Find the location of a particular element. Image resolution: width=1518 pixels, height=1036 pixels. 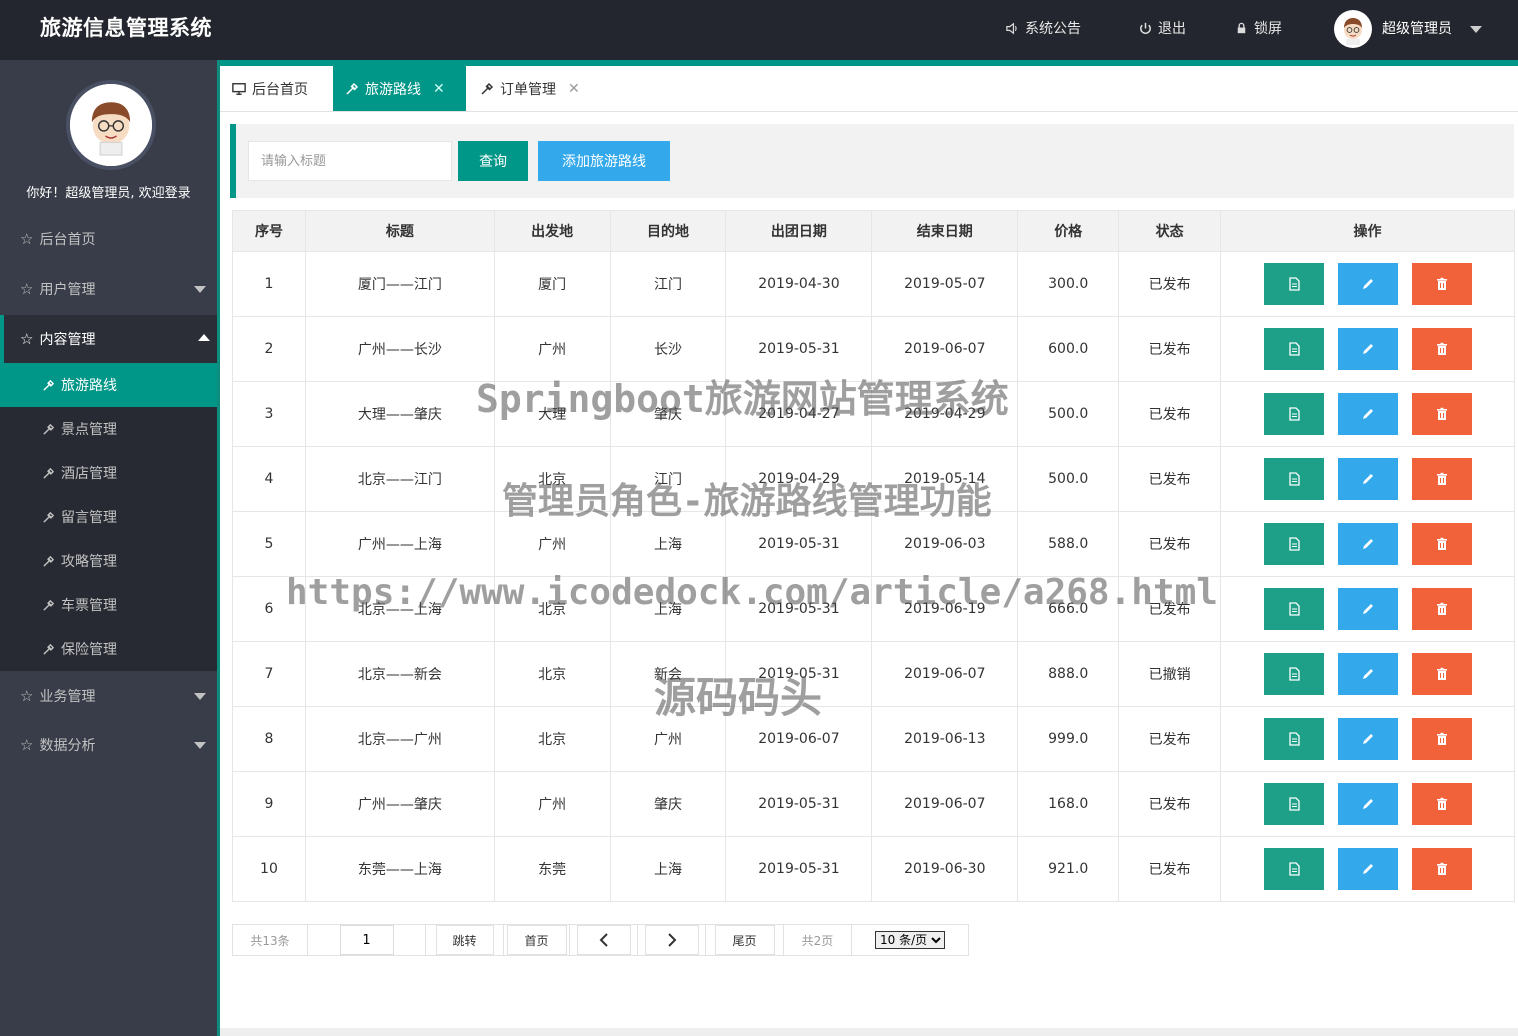

table-cell: 已发布 is located at coordinates (1170, 479).